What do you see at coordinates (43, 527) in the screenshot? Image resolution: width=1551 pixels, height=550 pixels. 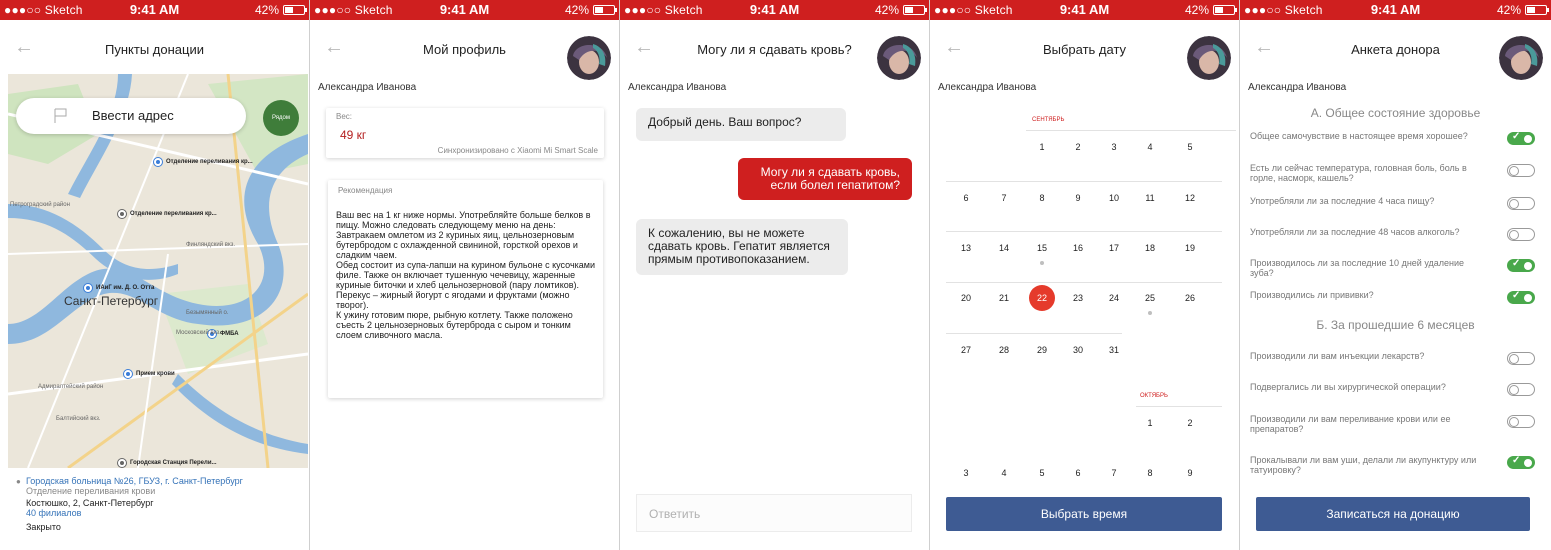 I see `status-label: Закрыто` at bounding box center [43, 527].